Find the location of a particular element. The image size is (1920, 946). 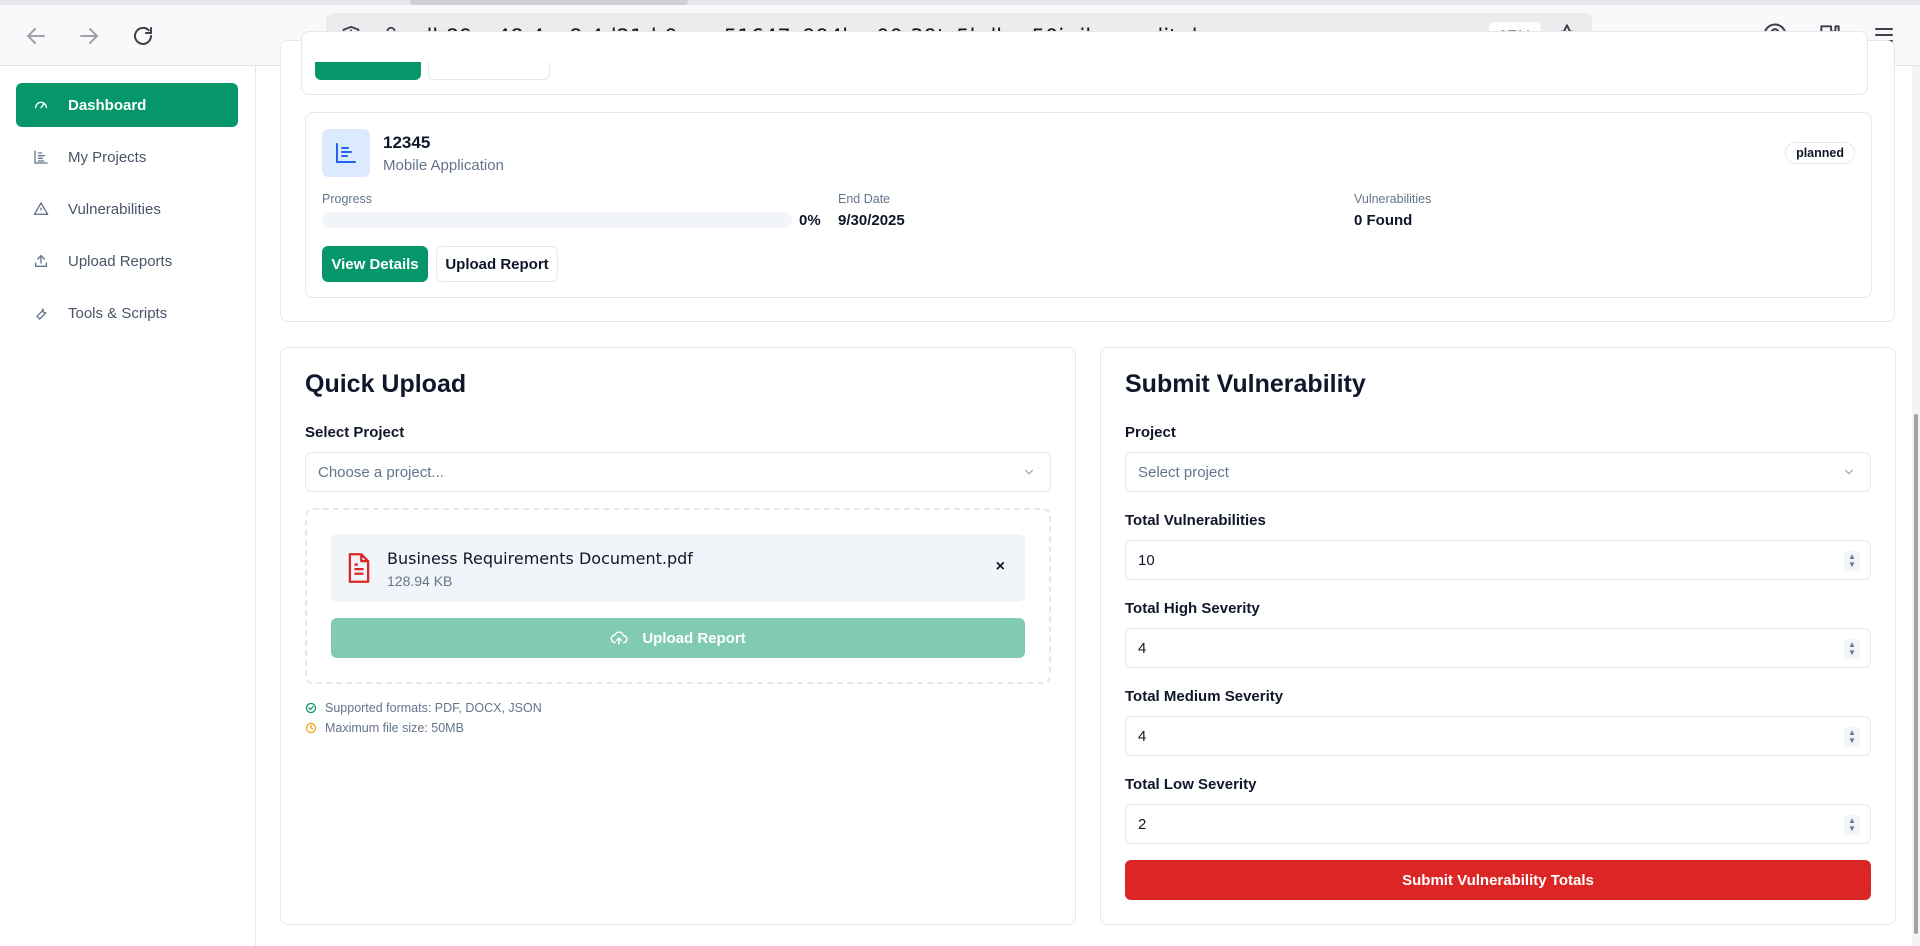

project-name: 12345 is located at coordinates (407, 142).